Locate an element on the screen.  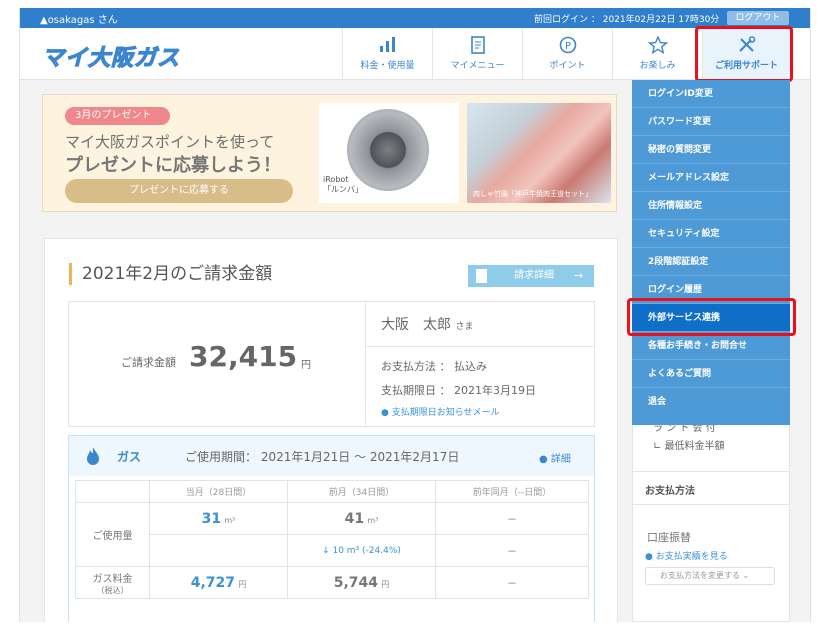
usage-period: ご使用期間： 2021年1月21日 ～ 2021年2月17日 is located at coordinates (322, 457).